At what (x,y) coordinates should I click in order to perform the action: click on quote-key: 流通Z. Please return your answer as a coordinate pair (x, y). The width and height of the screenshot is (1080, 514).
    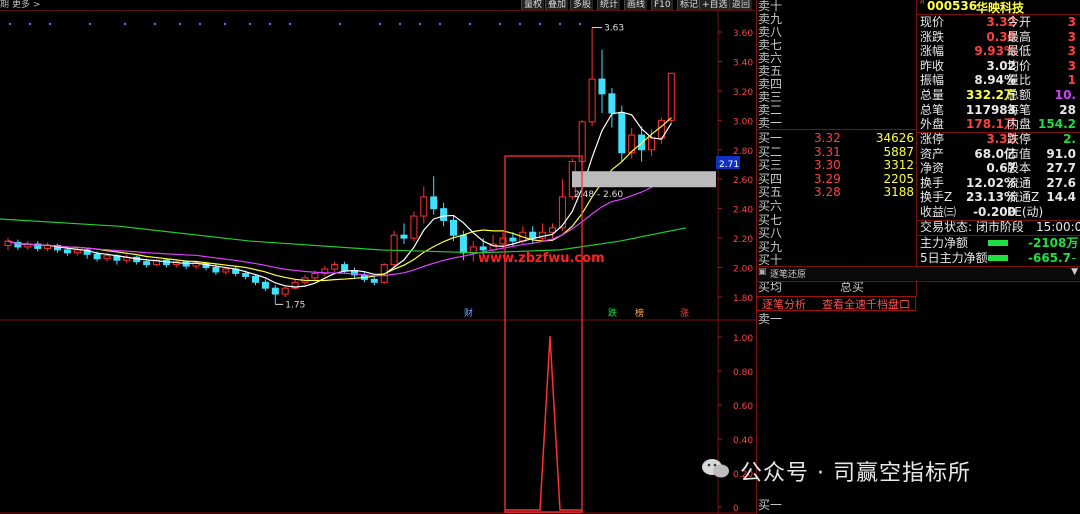
    Looking at the image, I should click on (1023, 197).